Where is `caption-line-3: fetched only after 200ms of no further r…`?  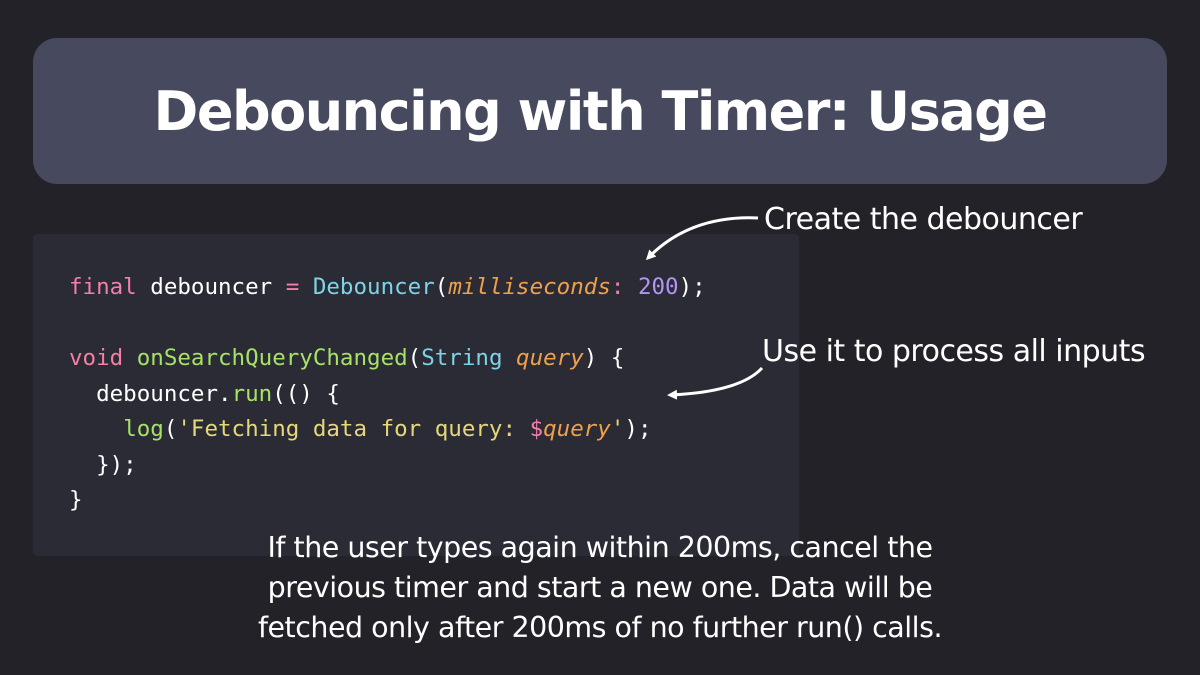 caption-line-3: fetched only after 200ms of no further r… is located at coordinates (600, 627).